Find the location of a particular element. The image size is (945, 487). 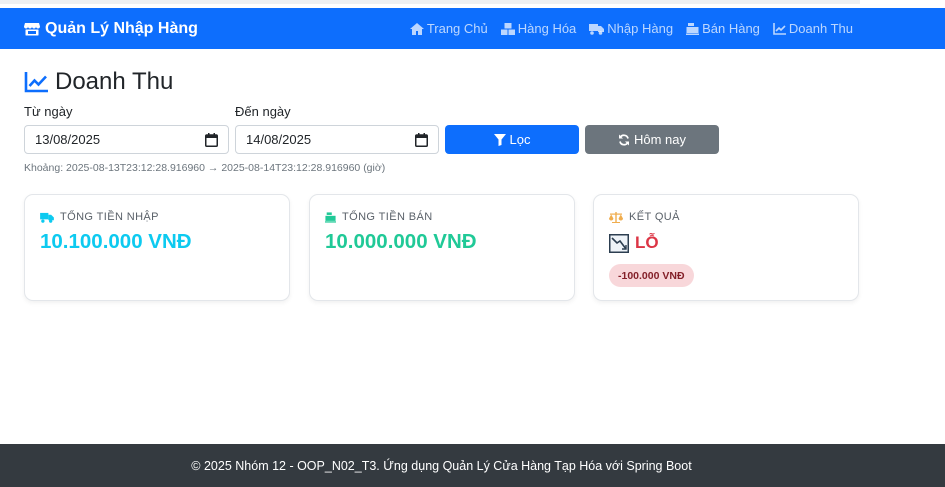

nav-item-import: Nhập Hàng is located at coordinates (631, 28).